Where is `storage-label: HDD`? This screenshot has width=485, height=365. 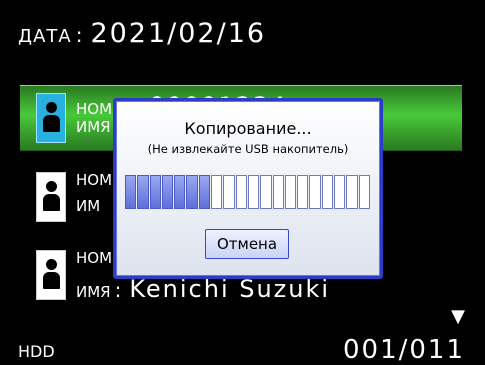 storage-label: HDD is located at coordinates (36, 351).